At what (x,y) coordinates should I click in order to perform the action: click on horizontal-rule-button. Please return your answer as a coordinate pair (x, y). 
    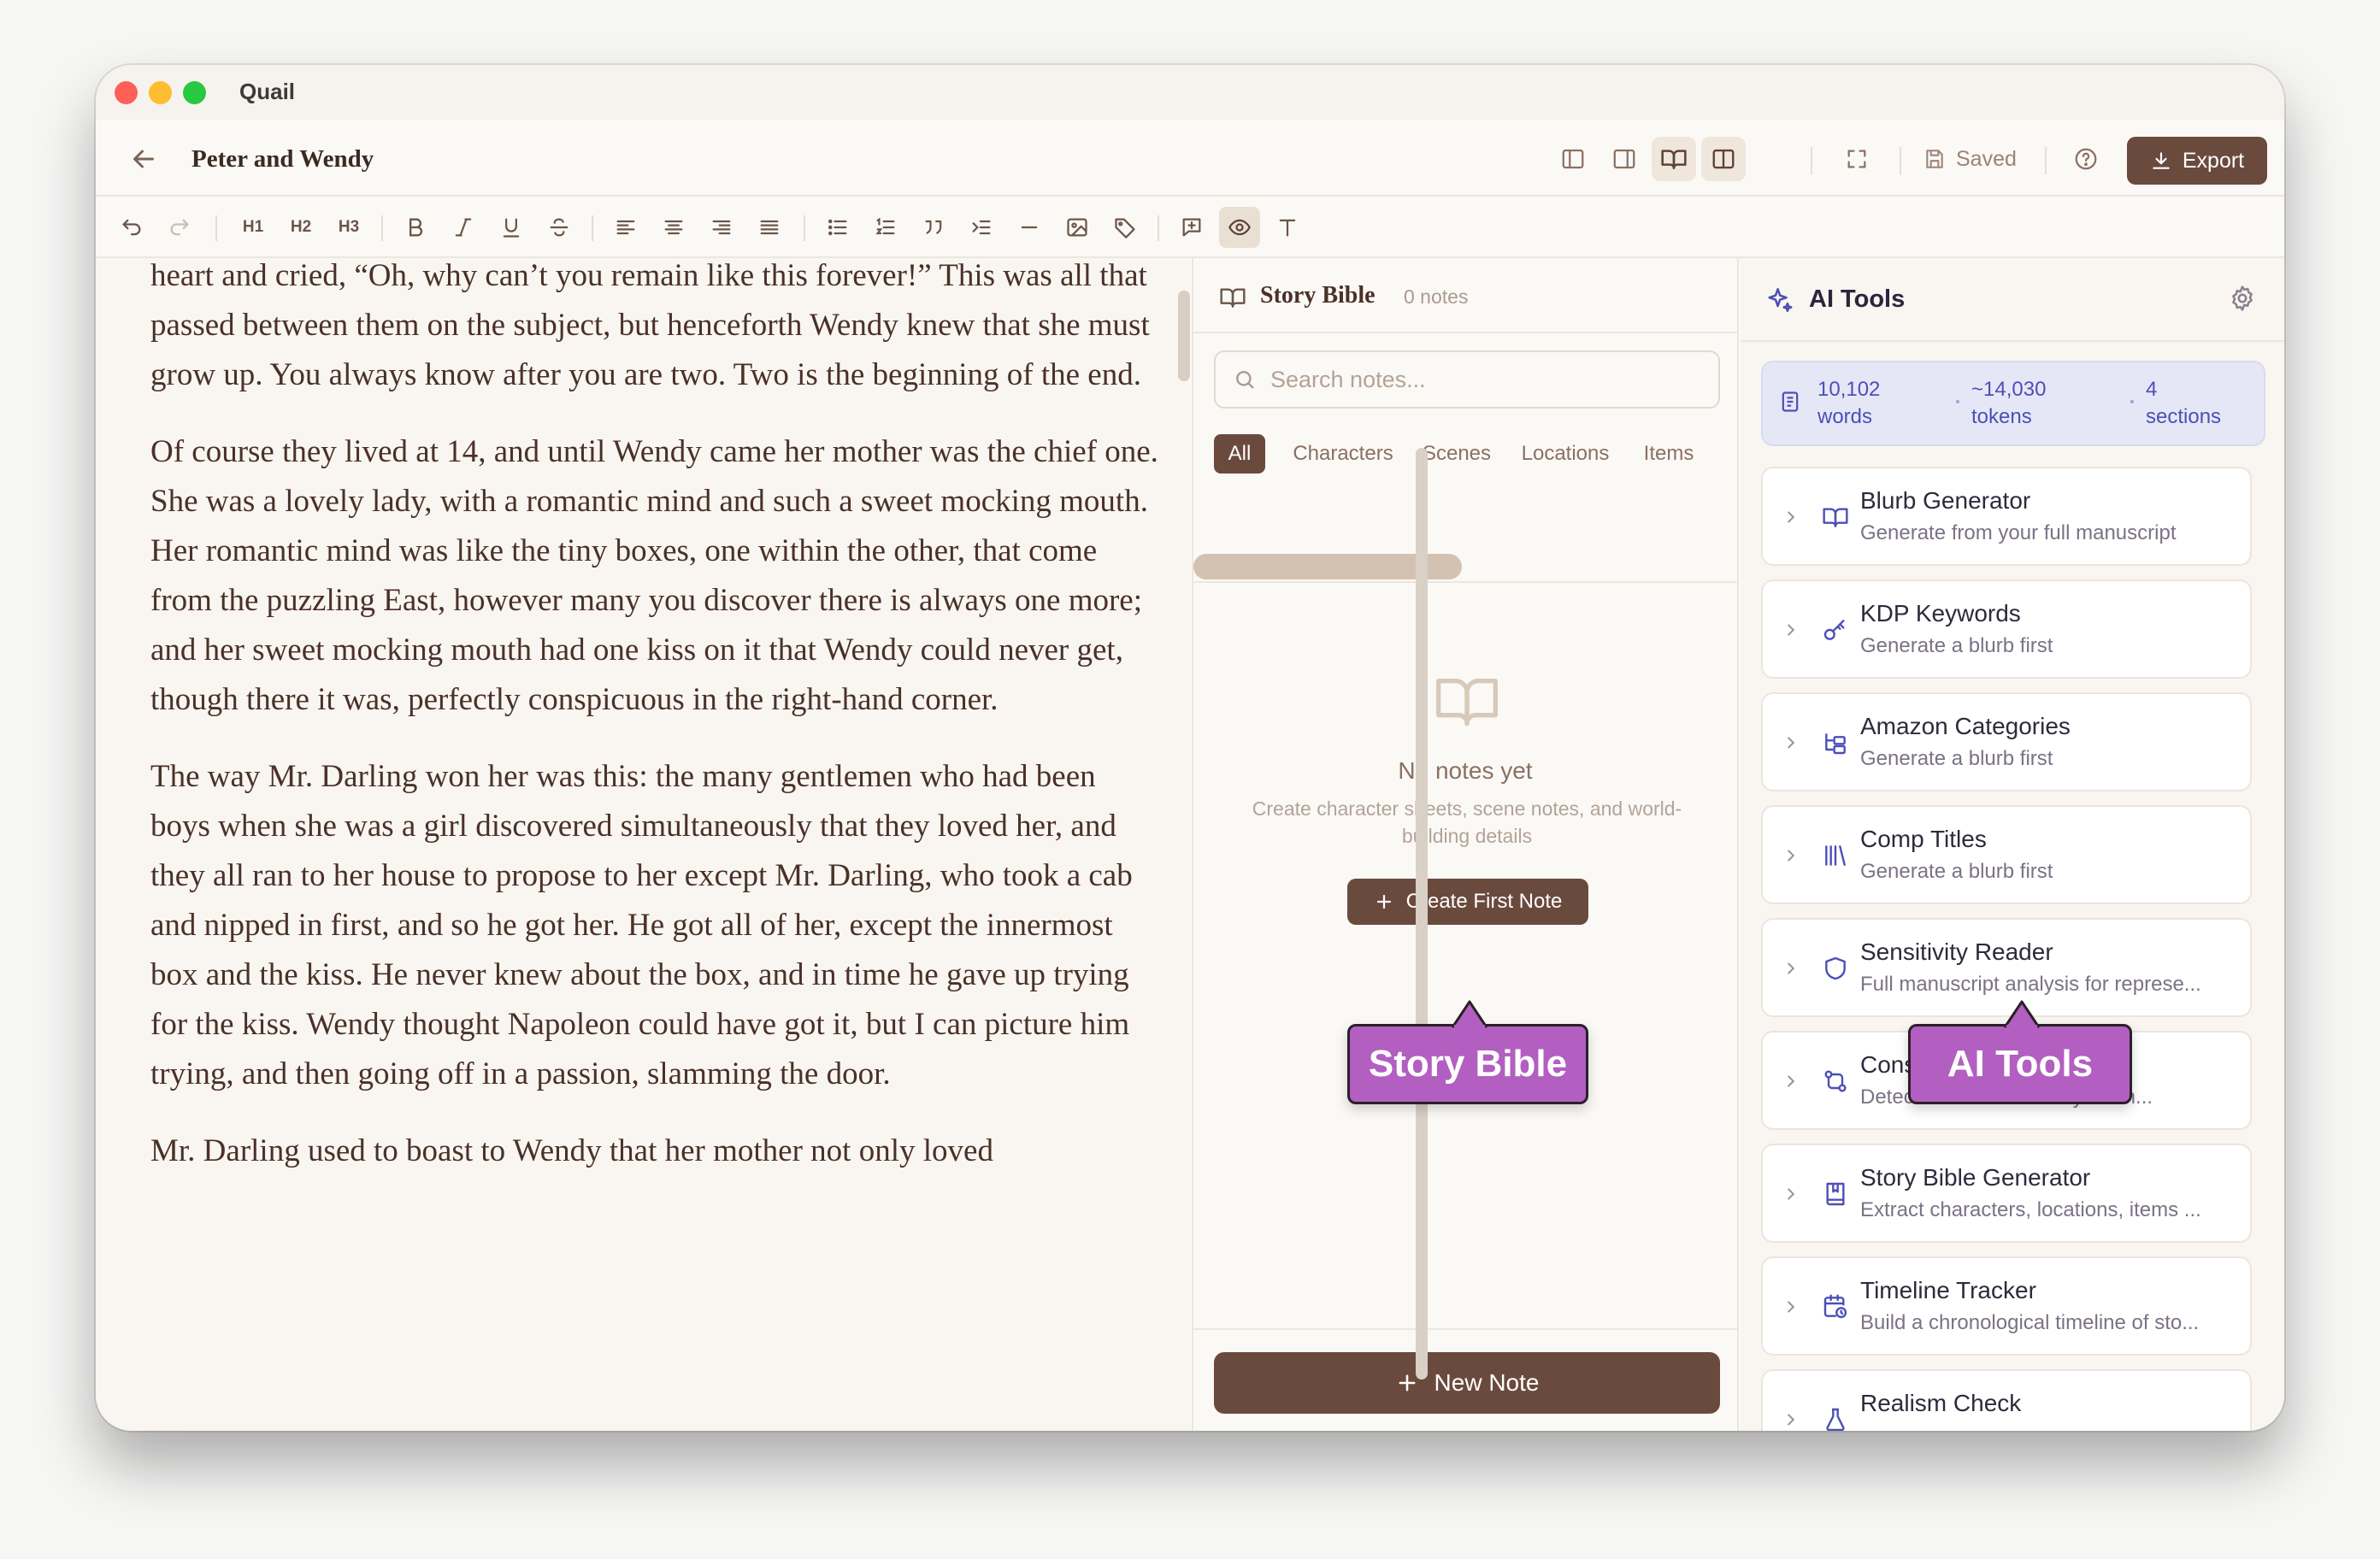
    Looking at the image, I should click on (1029, 227).